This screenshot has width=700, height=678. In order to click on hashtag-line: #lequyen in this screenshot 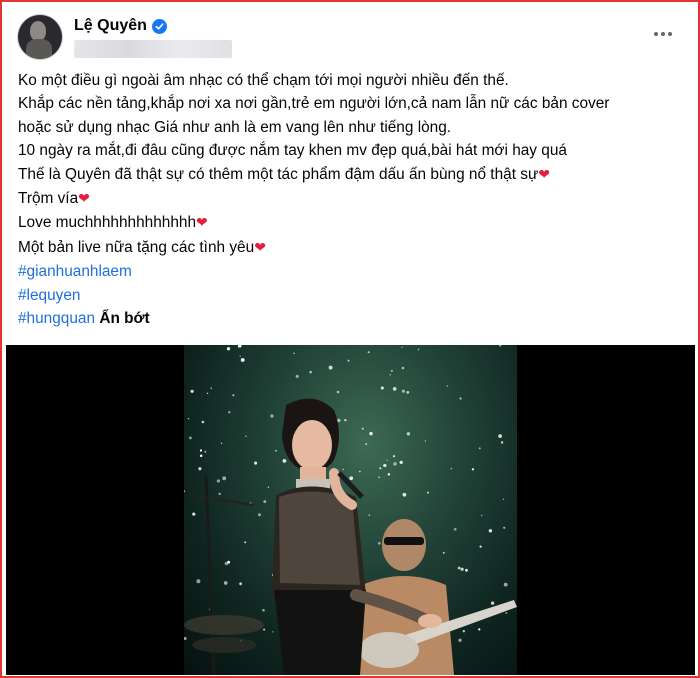, I will do `click(352, 295)`.